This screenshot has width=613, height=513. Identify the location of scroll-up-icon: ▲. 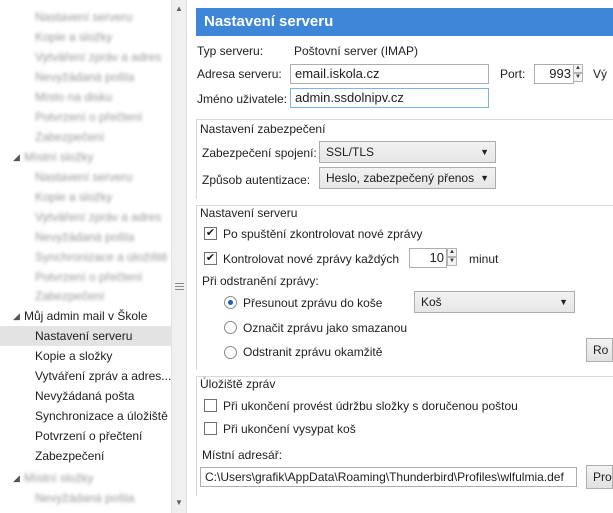
(179, 8).